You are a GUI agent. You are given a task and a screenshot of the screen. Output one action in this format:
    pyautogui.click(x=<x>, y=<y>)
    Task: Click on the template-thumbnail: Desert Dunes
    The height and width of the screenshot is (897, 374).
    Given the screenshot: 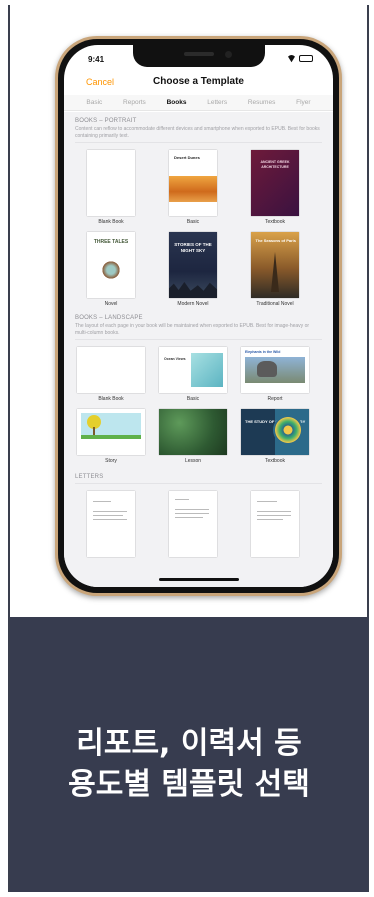 What is the action you would take?
    pyautogui.click(x=193, y=183)
    